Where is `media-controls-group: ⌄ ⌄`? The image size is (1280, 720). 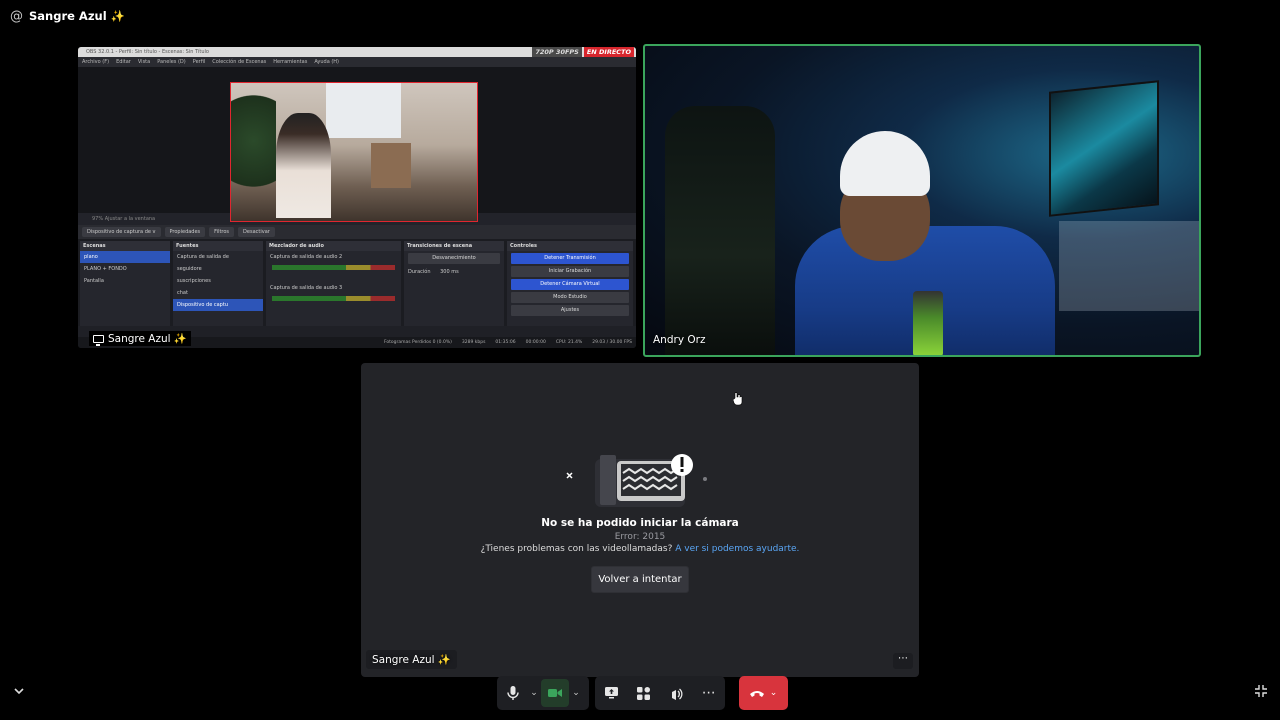
media-controls-group: ⌄ ⌄ is located at coordinates (543, 693).